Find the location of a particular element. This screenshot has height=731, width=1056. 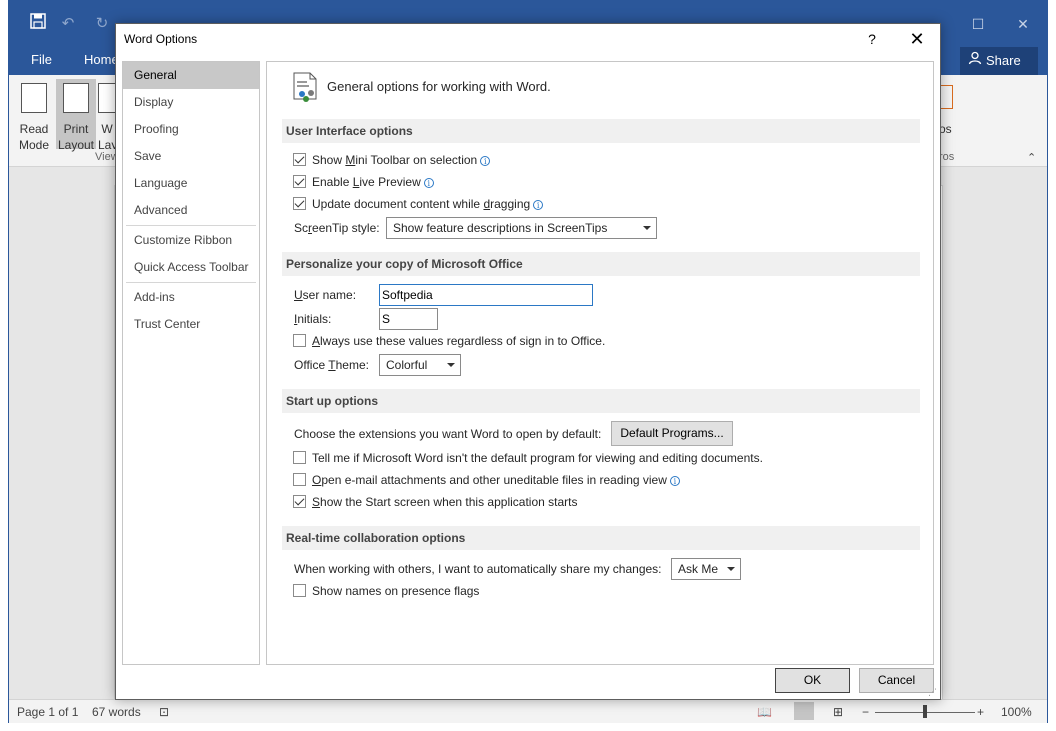

screentip-style-dropdown: Show feature descriptions in ScreenTips is located at coordinates (521, 228).